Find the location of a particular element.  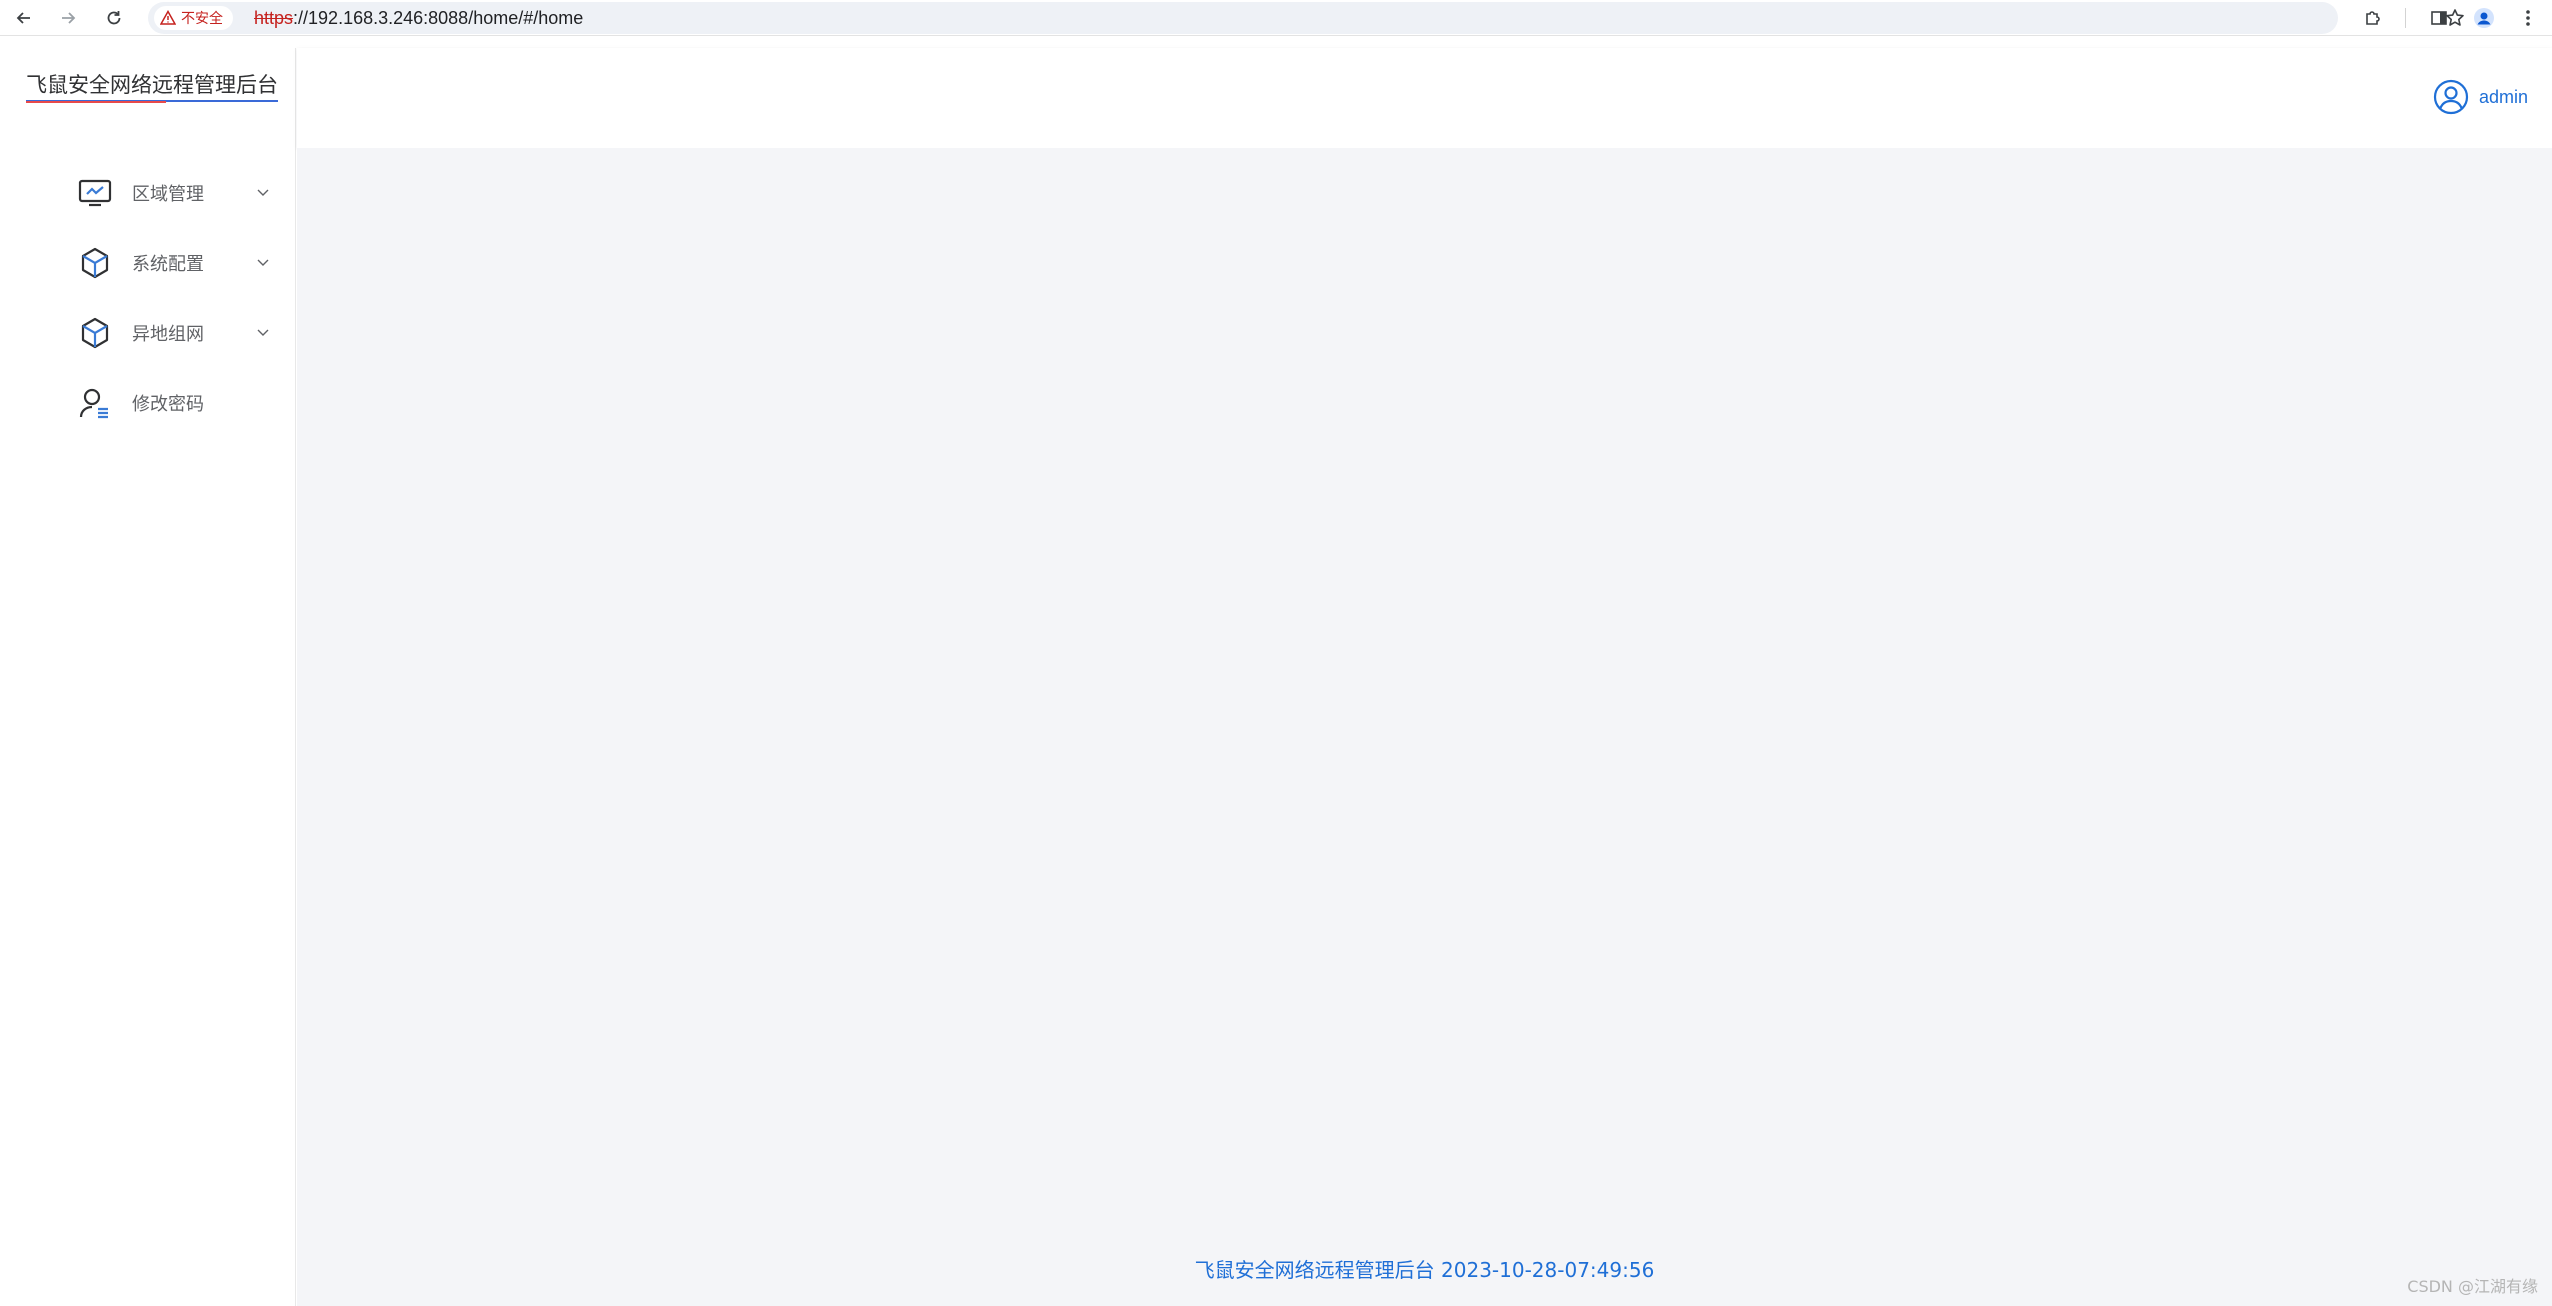

sidebar-item-label: 修改密码 is located at coordinates (168, 404).